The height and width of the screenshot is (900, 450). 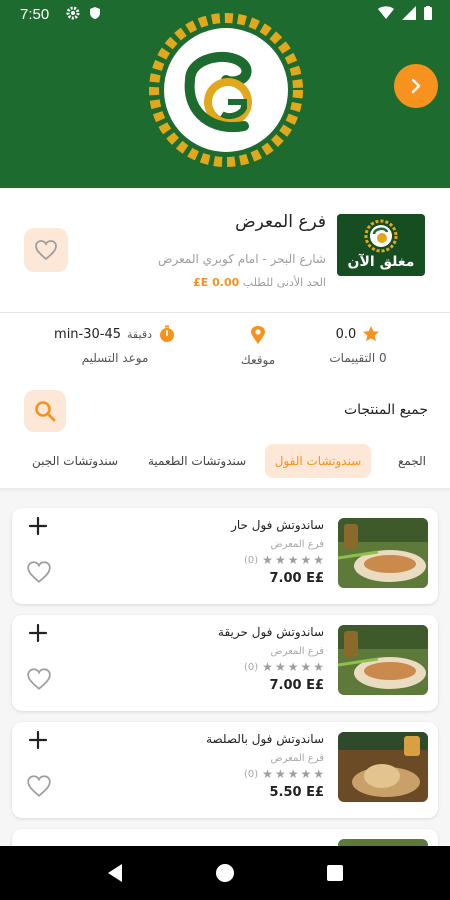 What do you see at coordinates (258, 346) in the screenshot?
I see `location-stat: موقعك` at bounding box center [258, 346].